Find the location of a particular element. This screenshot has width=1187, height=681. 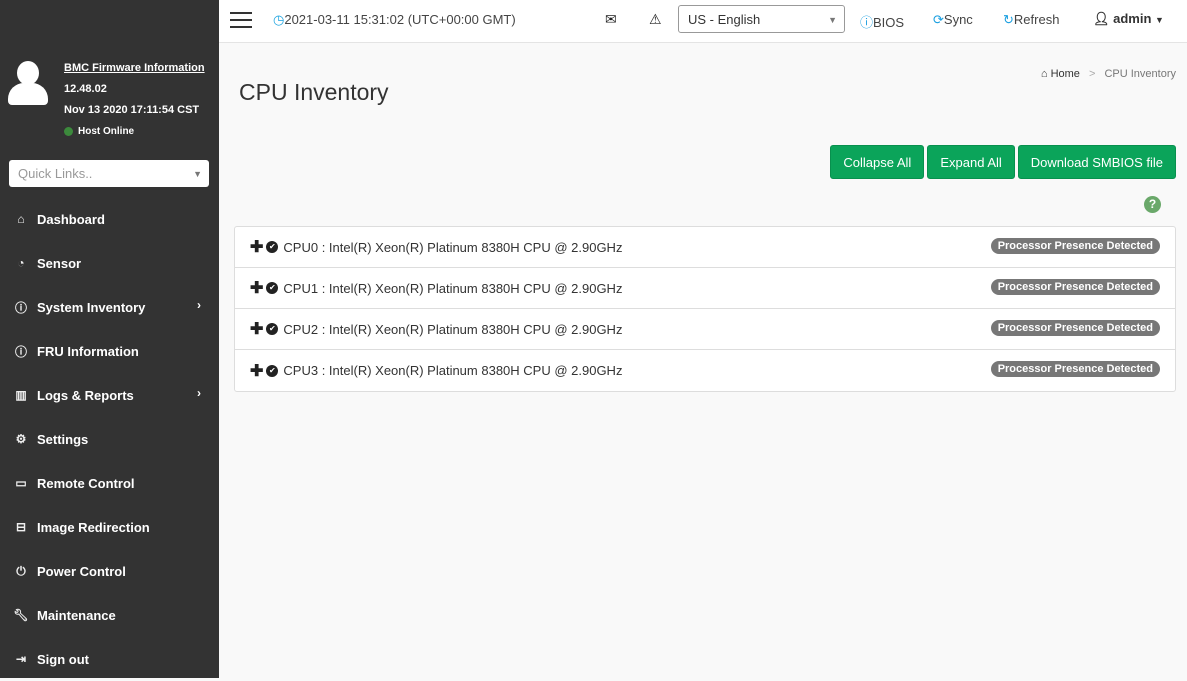

sidebar-item-remote-control: ▭ Remote Control is located at coordinates (109, 483).